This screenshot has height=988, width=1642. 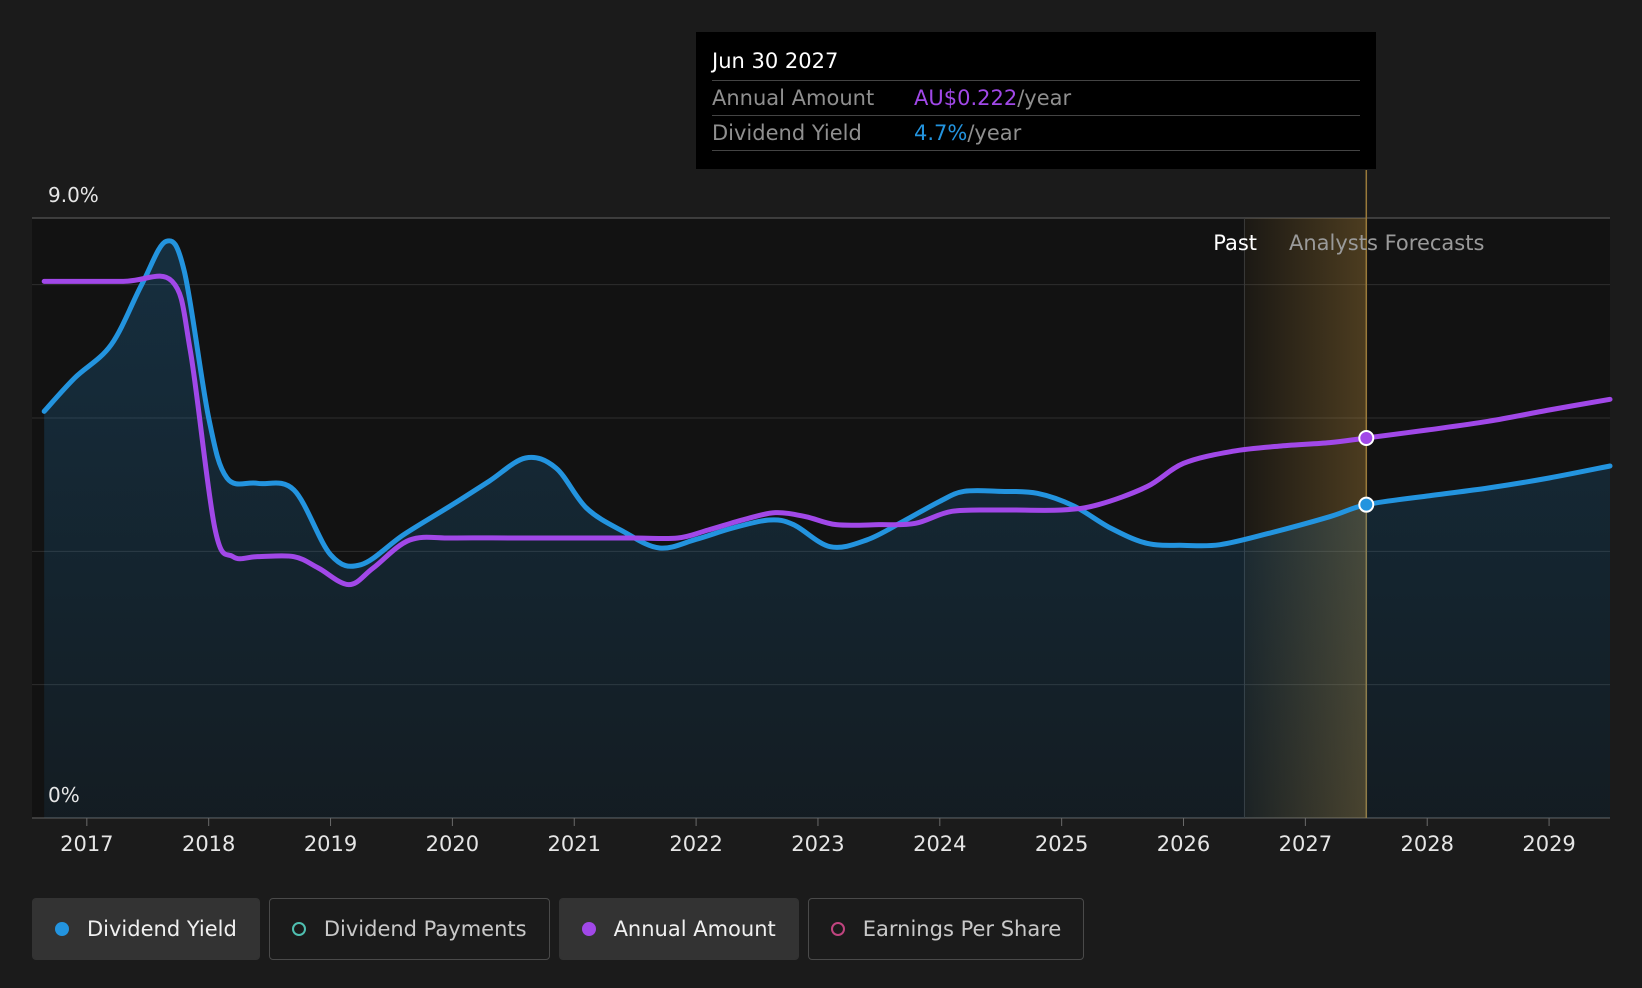 I want to click on x-tick-label: 2020, so click(x=452, y=844).